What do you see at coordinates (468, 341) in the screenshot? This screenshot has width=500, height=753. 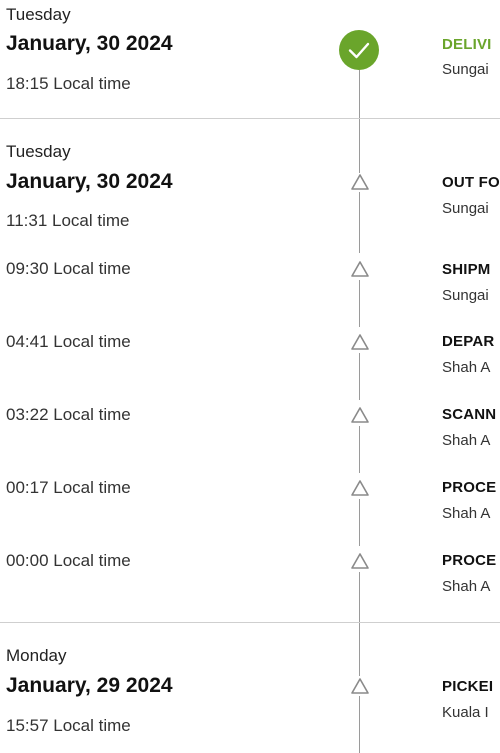 I see `event-status: DEPAR` at bounding box center [468, 341].